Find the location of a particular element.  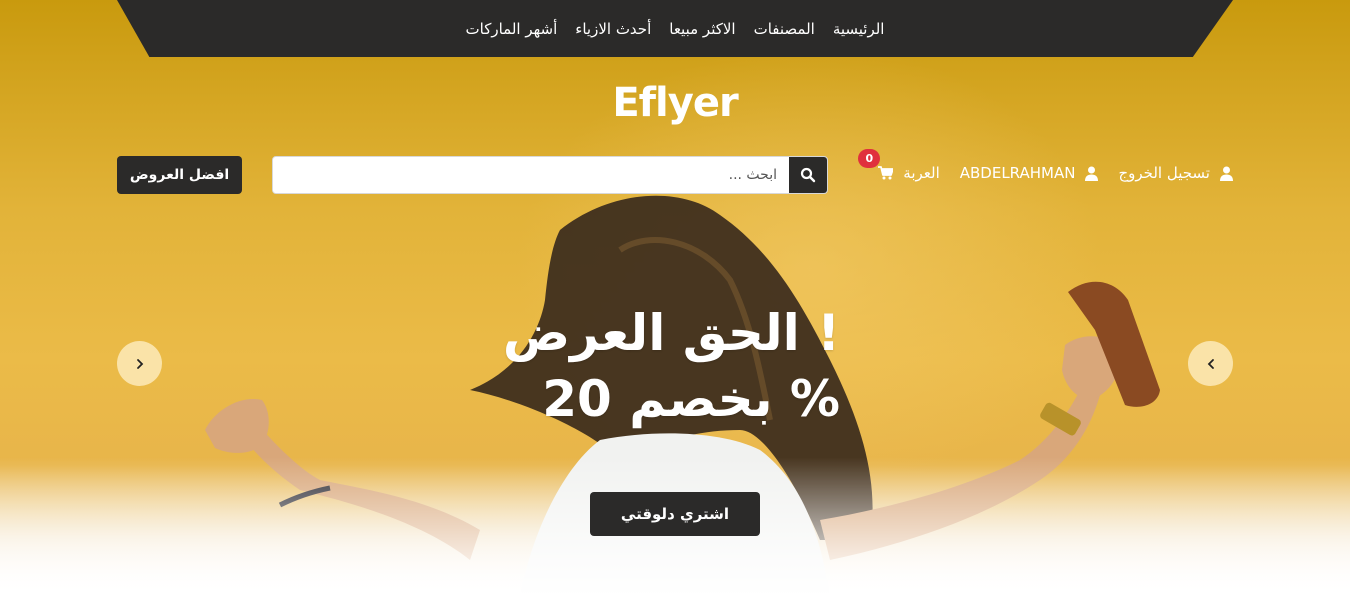

search-input is located at coordinates (531, 175).